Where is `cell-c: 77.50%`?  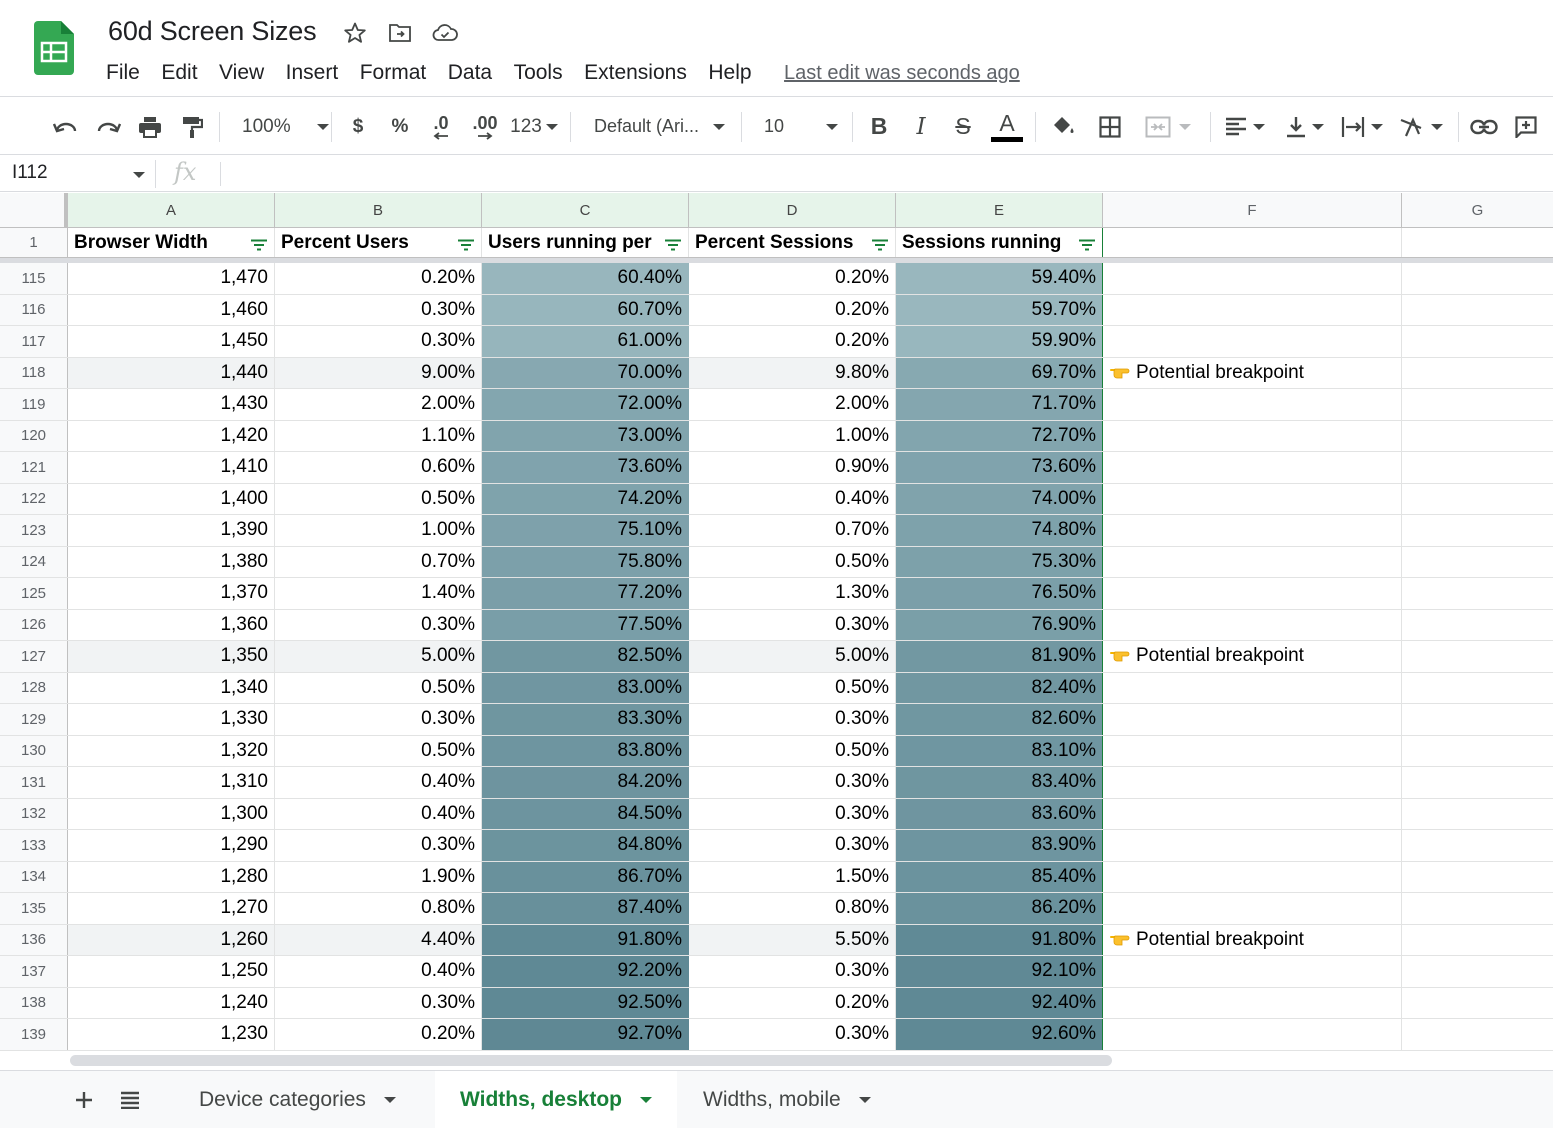
cell-c: 77.50% is located at coordinates (585, 624).